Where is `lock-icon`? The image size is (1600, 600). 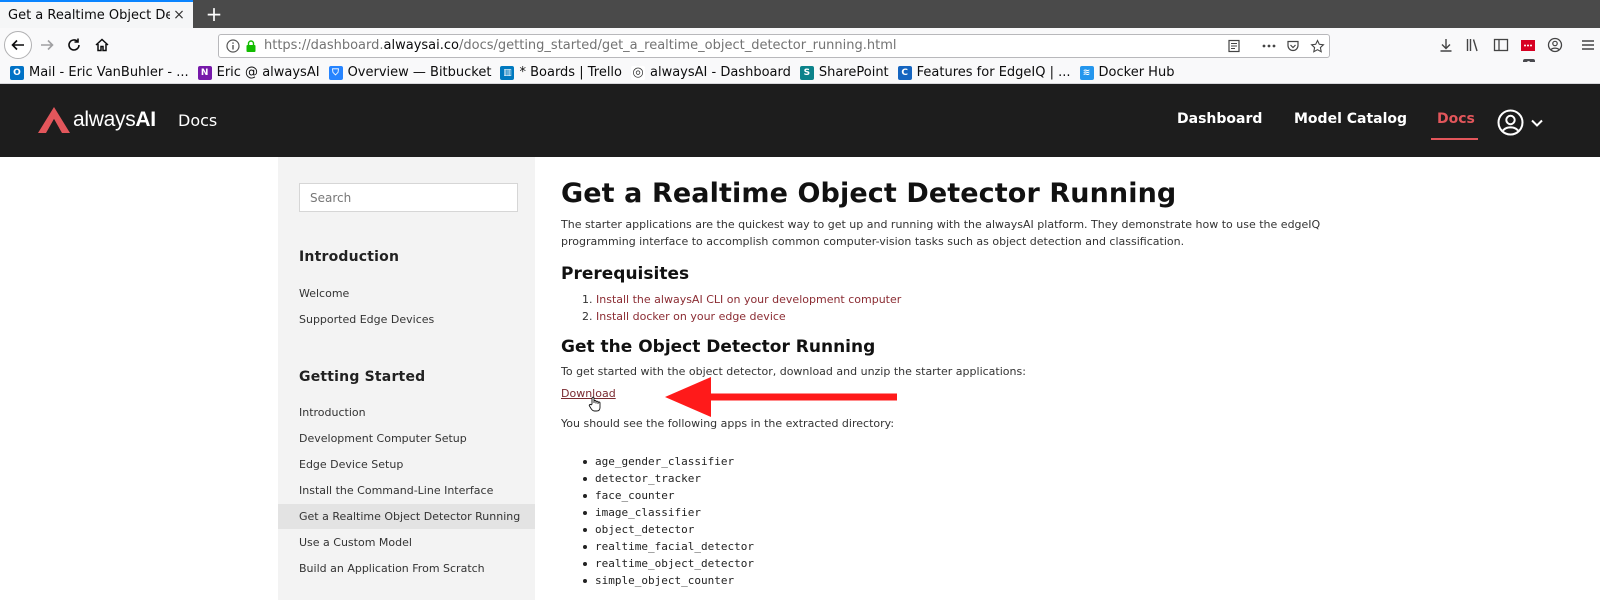 lock-icon is located at coordinates (251, 46).